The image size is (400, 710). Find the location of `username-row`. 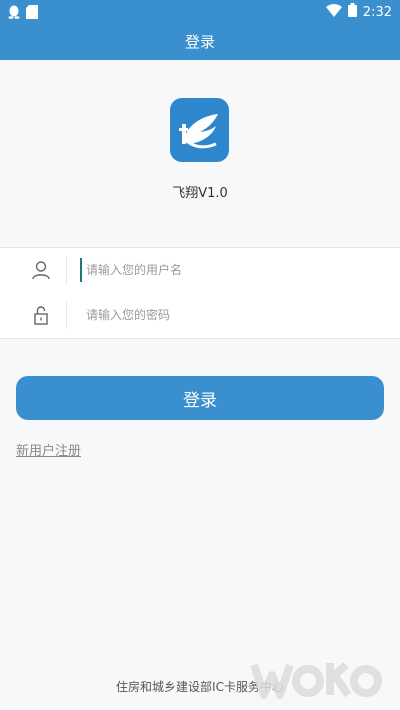

username-row is located at coordinates (200, 270).